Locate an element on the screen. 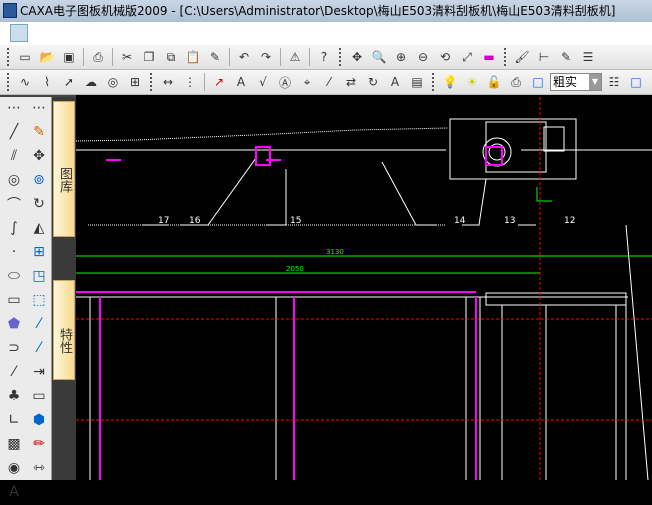 This screenshot has width=652, height=505. leader-icon: ↗ is located at coordinates (219, 82).